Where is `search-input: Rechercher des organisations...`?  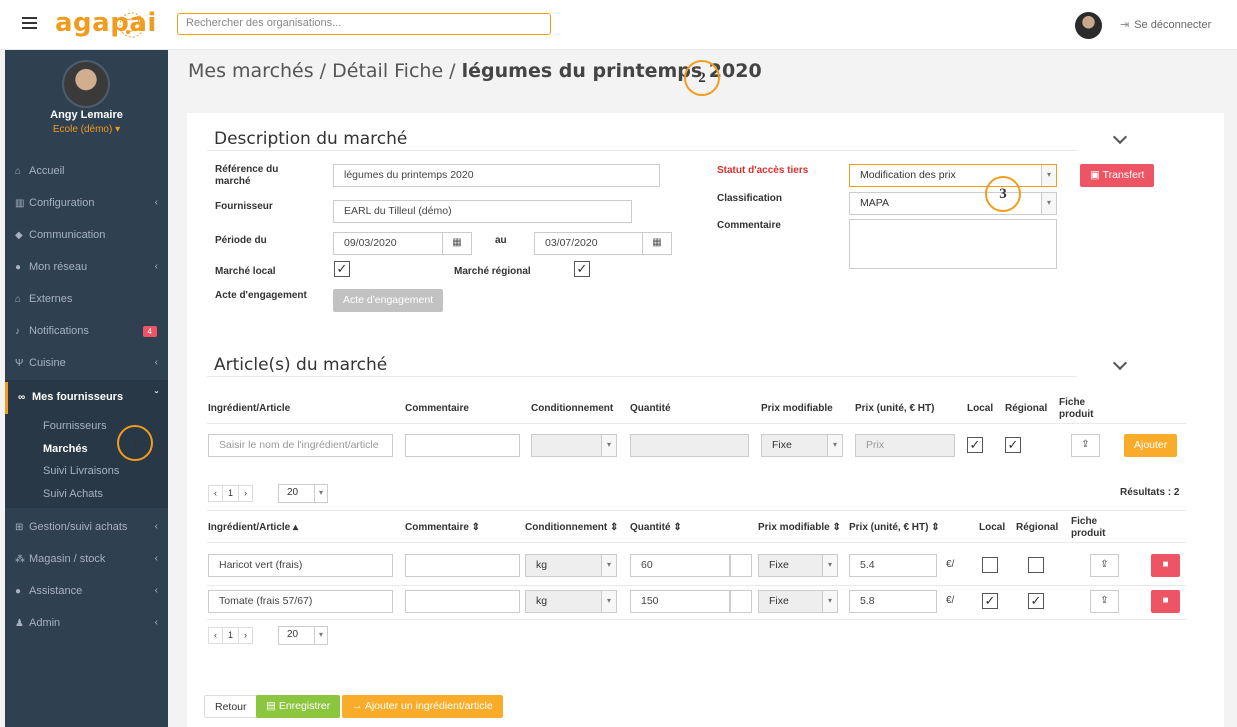 search-input: Rechercher des organisations... is located at coordinates (364, 24).